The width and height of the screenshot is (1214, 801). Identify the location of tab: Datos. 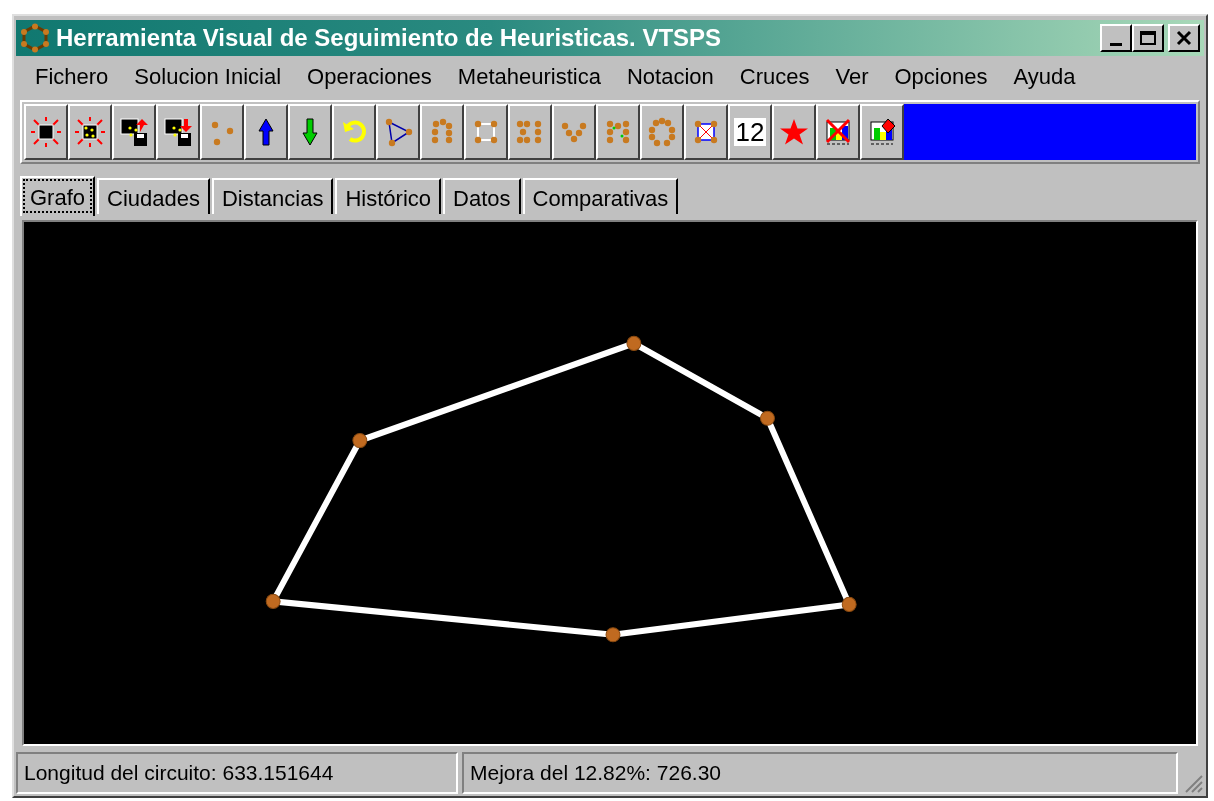
(482, 196).